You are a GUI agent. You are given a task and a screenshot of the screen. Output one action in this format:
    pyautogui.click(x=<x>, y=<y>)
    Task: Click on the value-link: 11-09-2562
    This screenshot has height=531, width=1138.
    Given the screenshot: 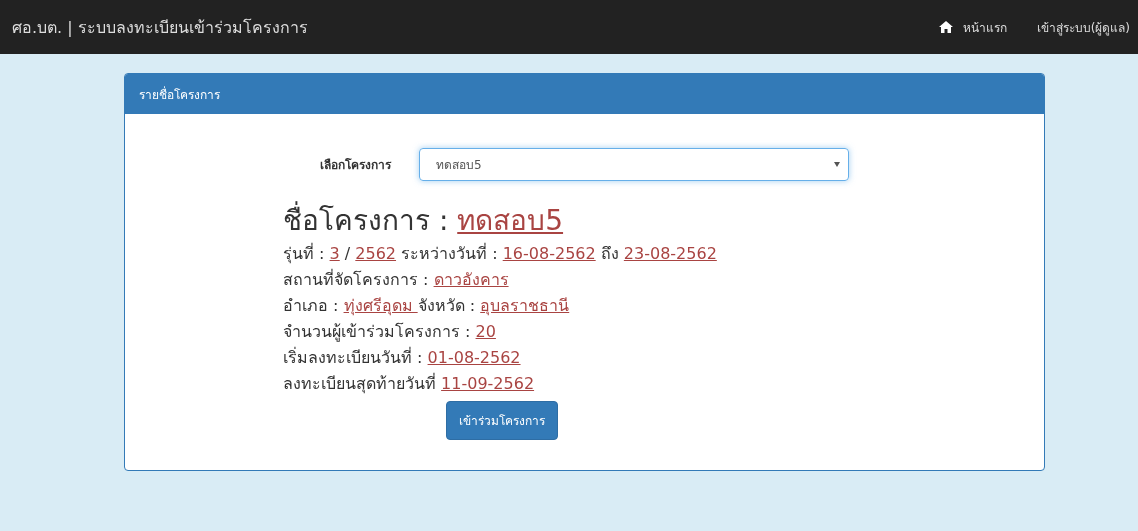 What is the action you would take?
    pyautogui.click(x=488, y=383)
    